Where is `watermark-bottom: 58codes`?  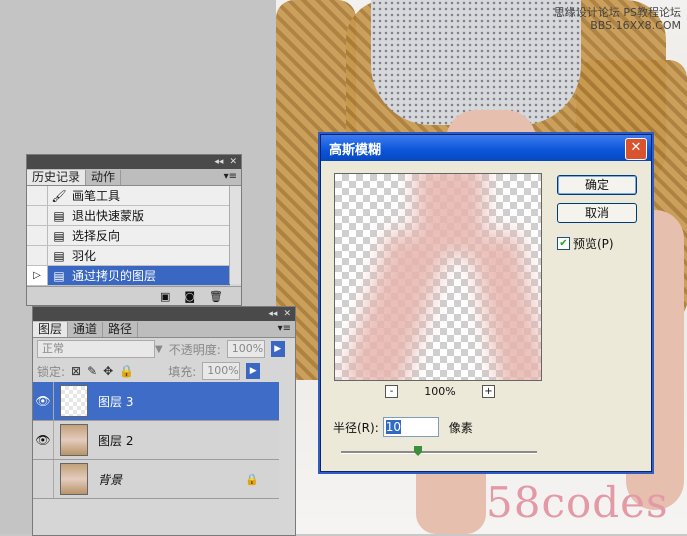
watermark-bottom: 58codes is located at coordinates (577, 502).